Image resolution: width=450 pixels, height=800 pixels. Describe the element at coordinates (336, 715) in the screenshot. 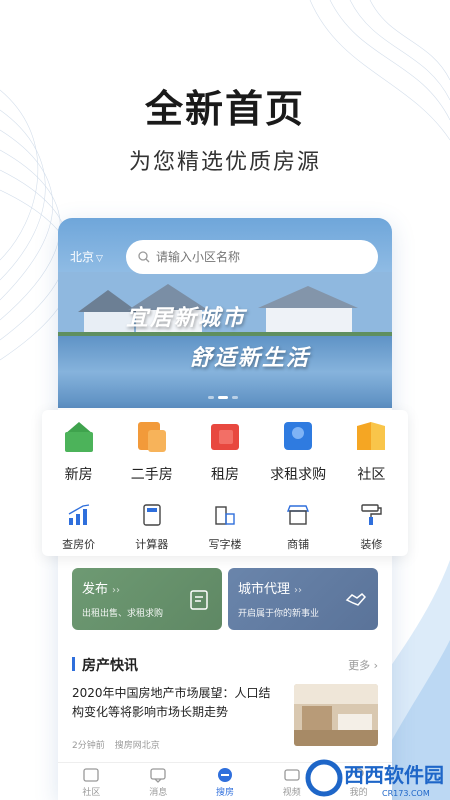

I see `news-thumbnail-image` at that location.